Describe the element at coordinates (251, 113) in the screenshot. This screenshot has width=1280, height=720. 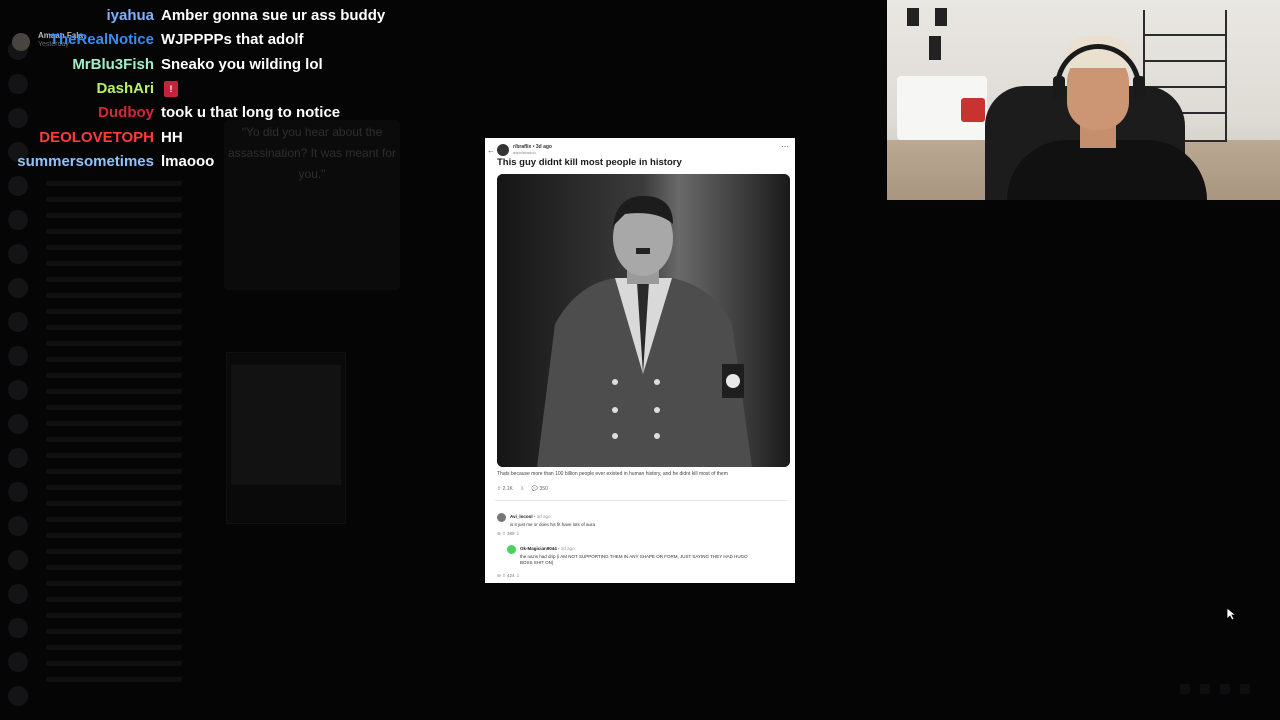
I see `chat-text: took u that long to notice` at that location.